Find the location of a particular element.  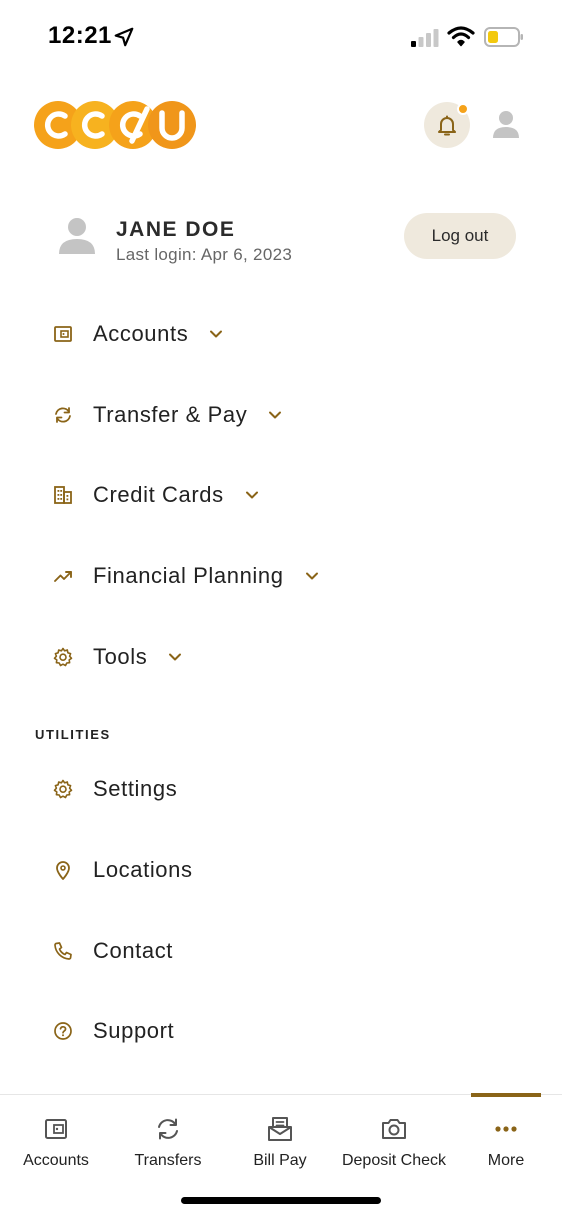

menu-item-support: Support is located at coordinates (112, 1031).